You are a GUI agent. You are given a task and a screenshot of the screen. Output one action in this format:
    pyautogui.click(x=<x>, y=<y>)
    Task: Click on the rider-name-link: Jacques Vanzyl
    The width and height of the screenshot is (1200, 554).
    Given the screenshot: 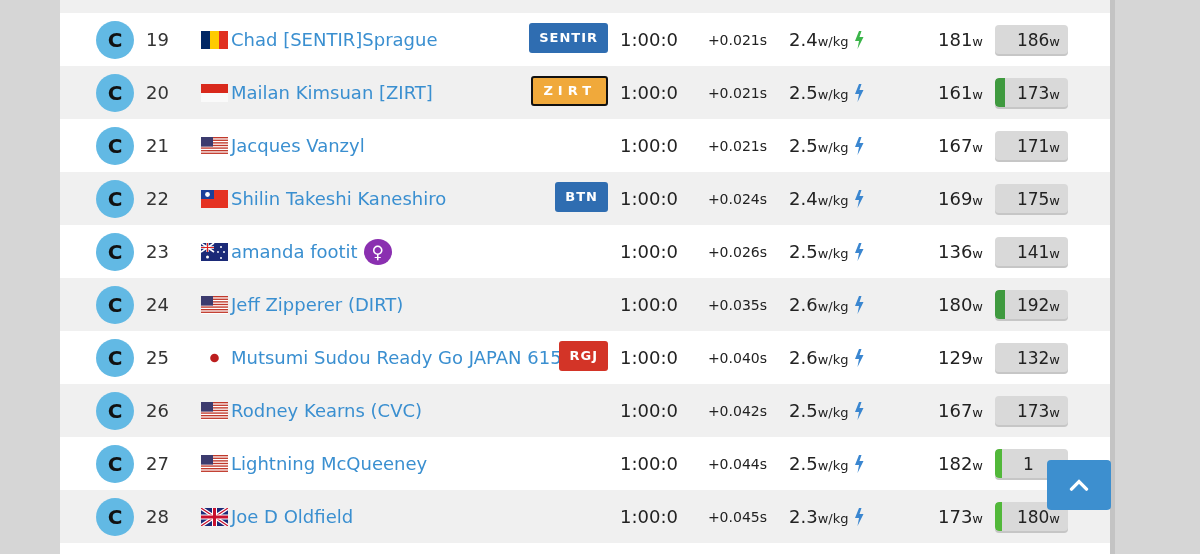 What is the action you would take?
    pyautogui.click(x=298, y=145)
    